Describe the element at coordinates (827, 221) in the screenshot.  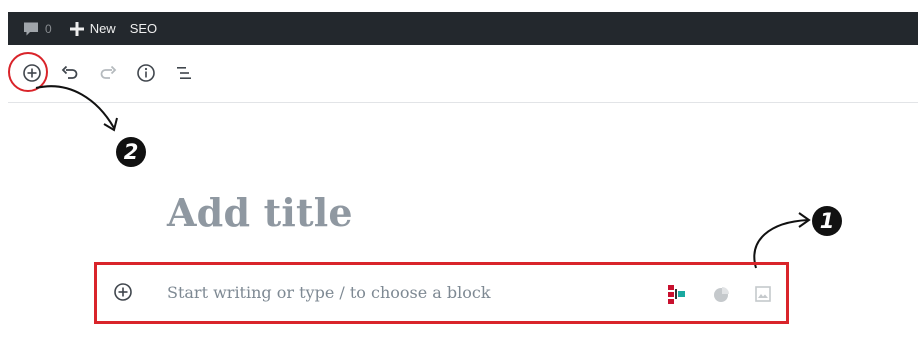
I see `annotation-badge-1: 1` at that location.